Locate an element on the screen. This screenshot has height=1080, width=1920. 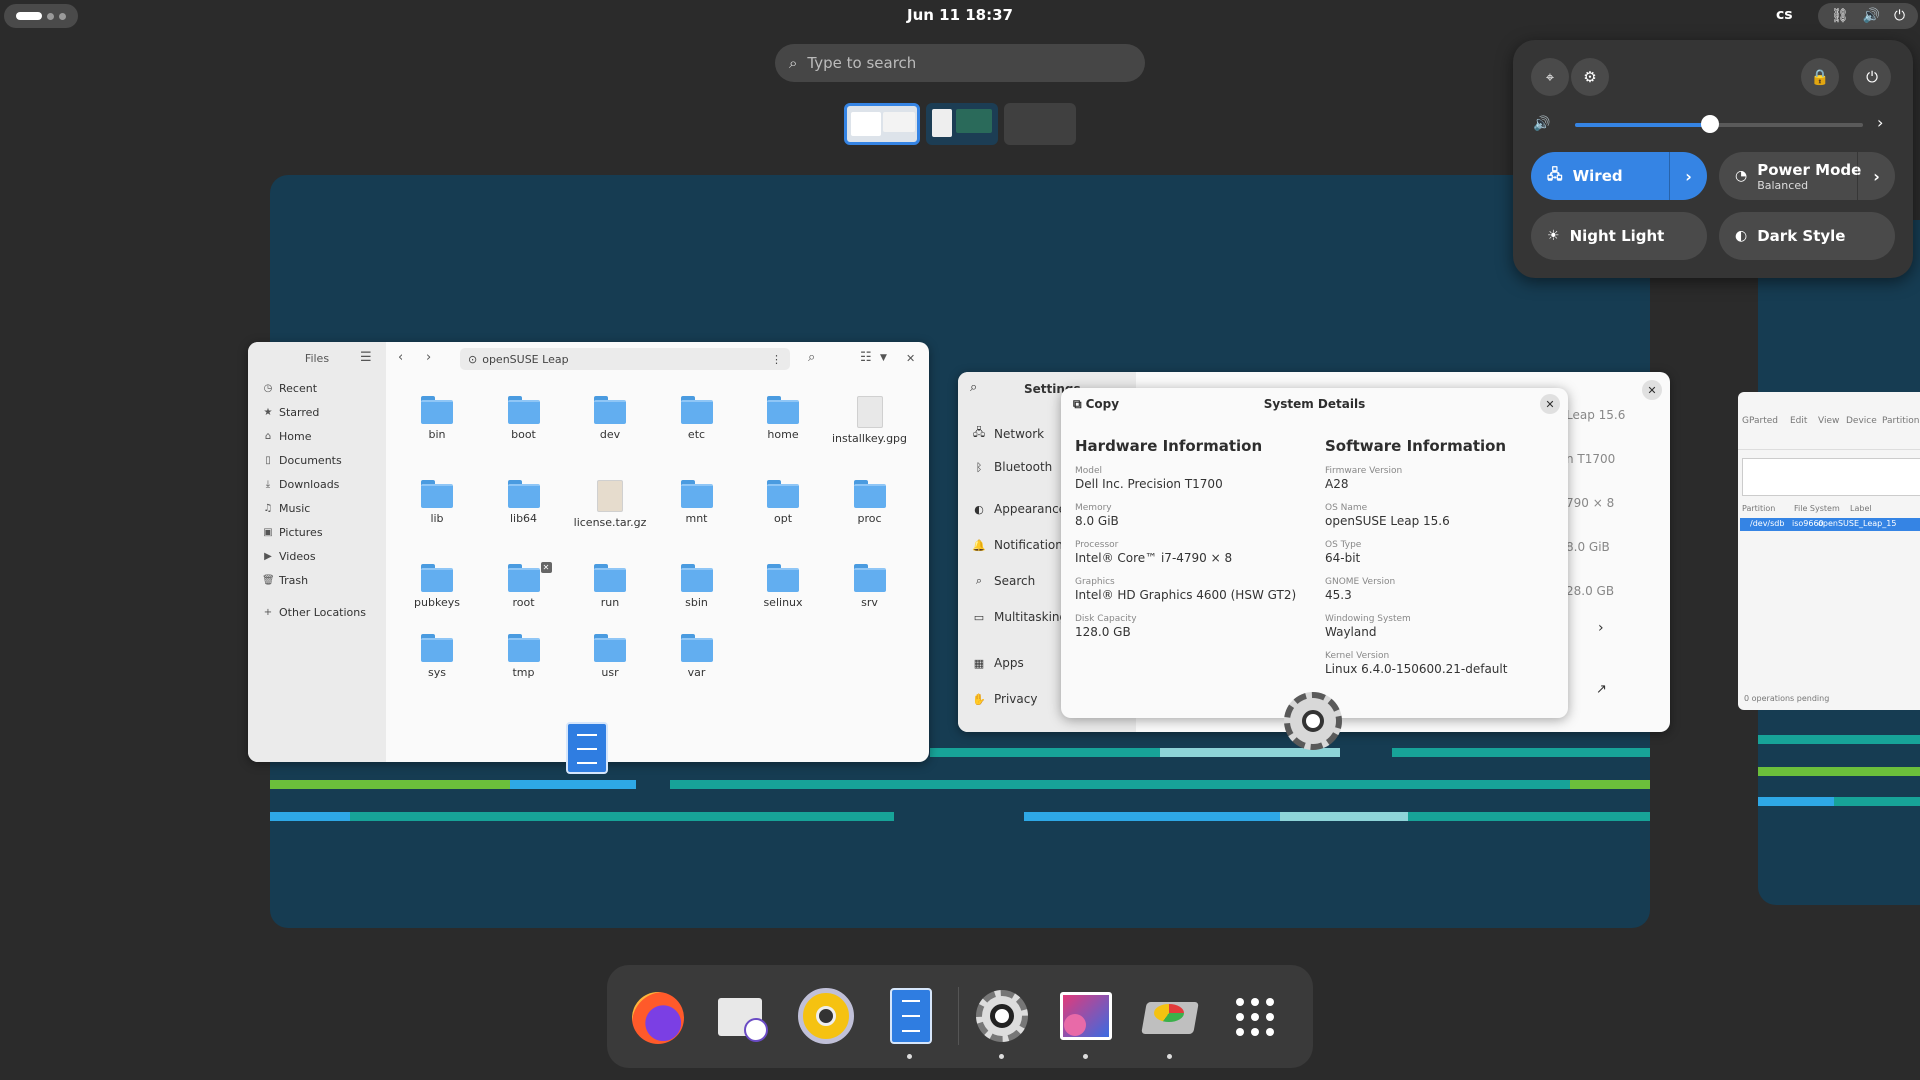
folder-item: lib is located at coordinates (437, 502).